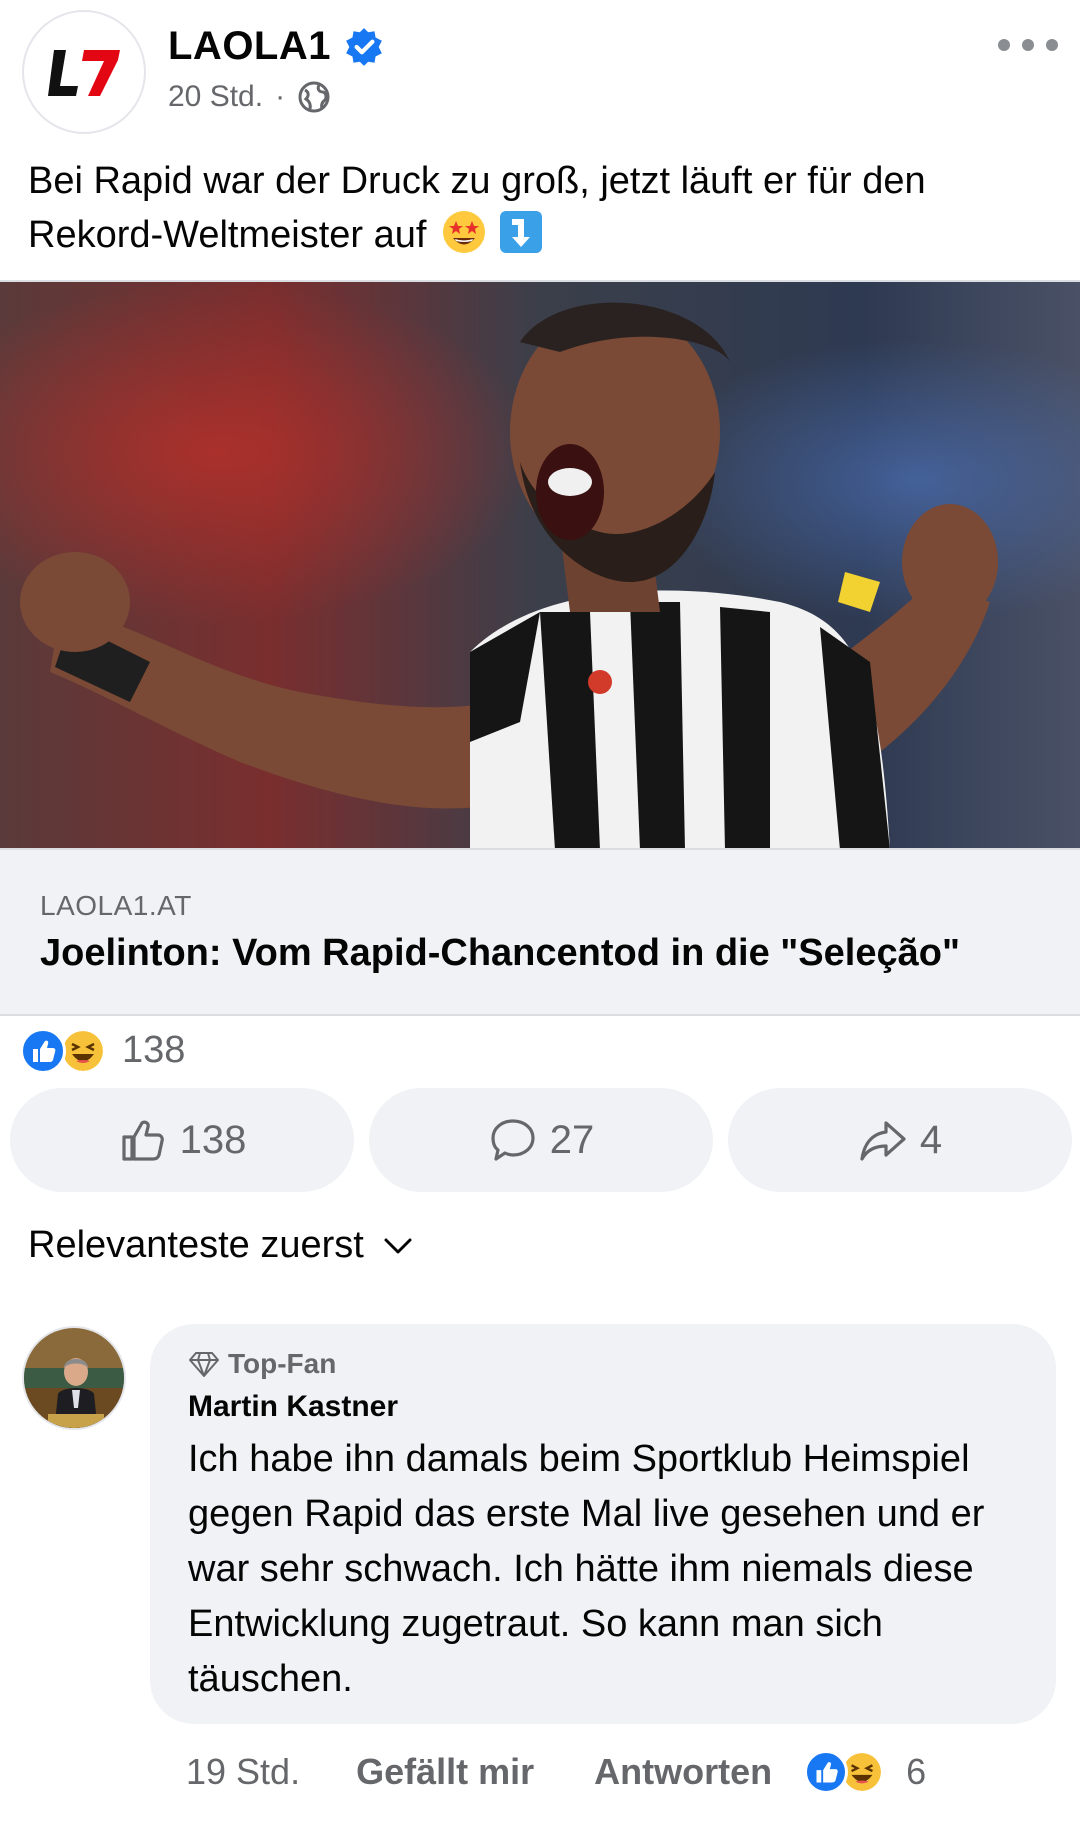  I want to click on comment-button: 27, so click(541, 1140).